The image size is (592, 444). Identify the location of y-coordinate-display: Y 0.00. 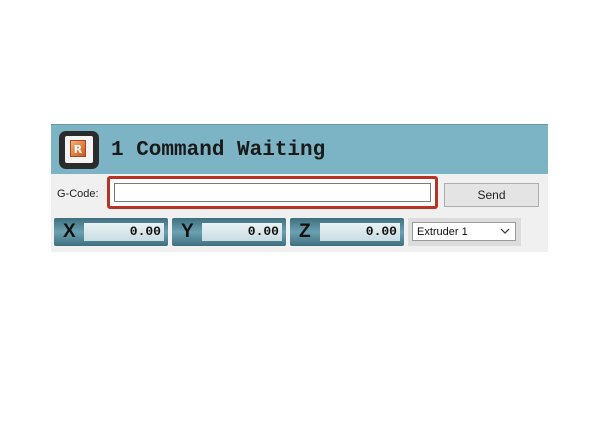
(229, 232).